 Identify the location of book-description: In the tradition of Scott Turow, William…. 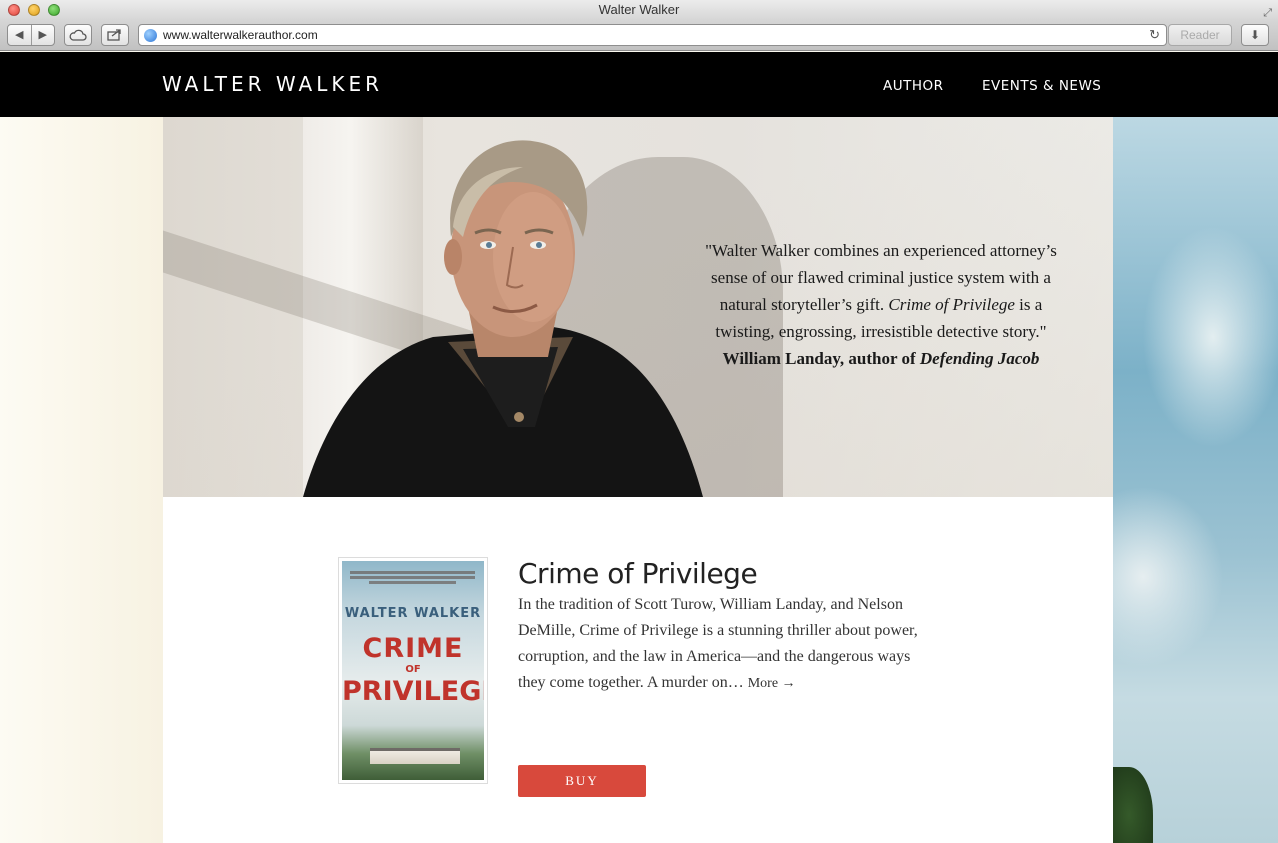
(728, 644).